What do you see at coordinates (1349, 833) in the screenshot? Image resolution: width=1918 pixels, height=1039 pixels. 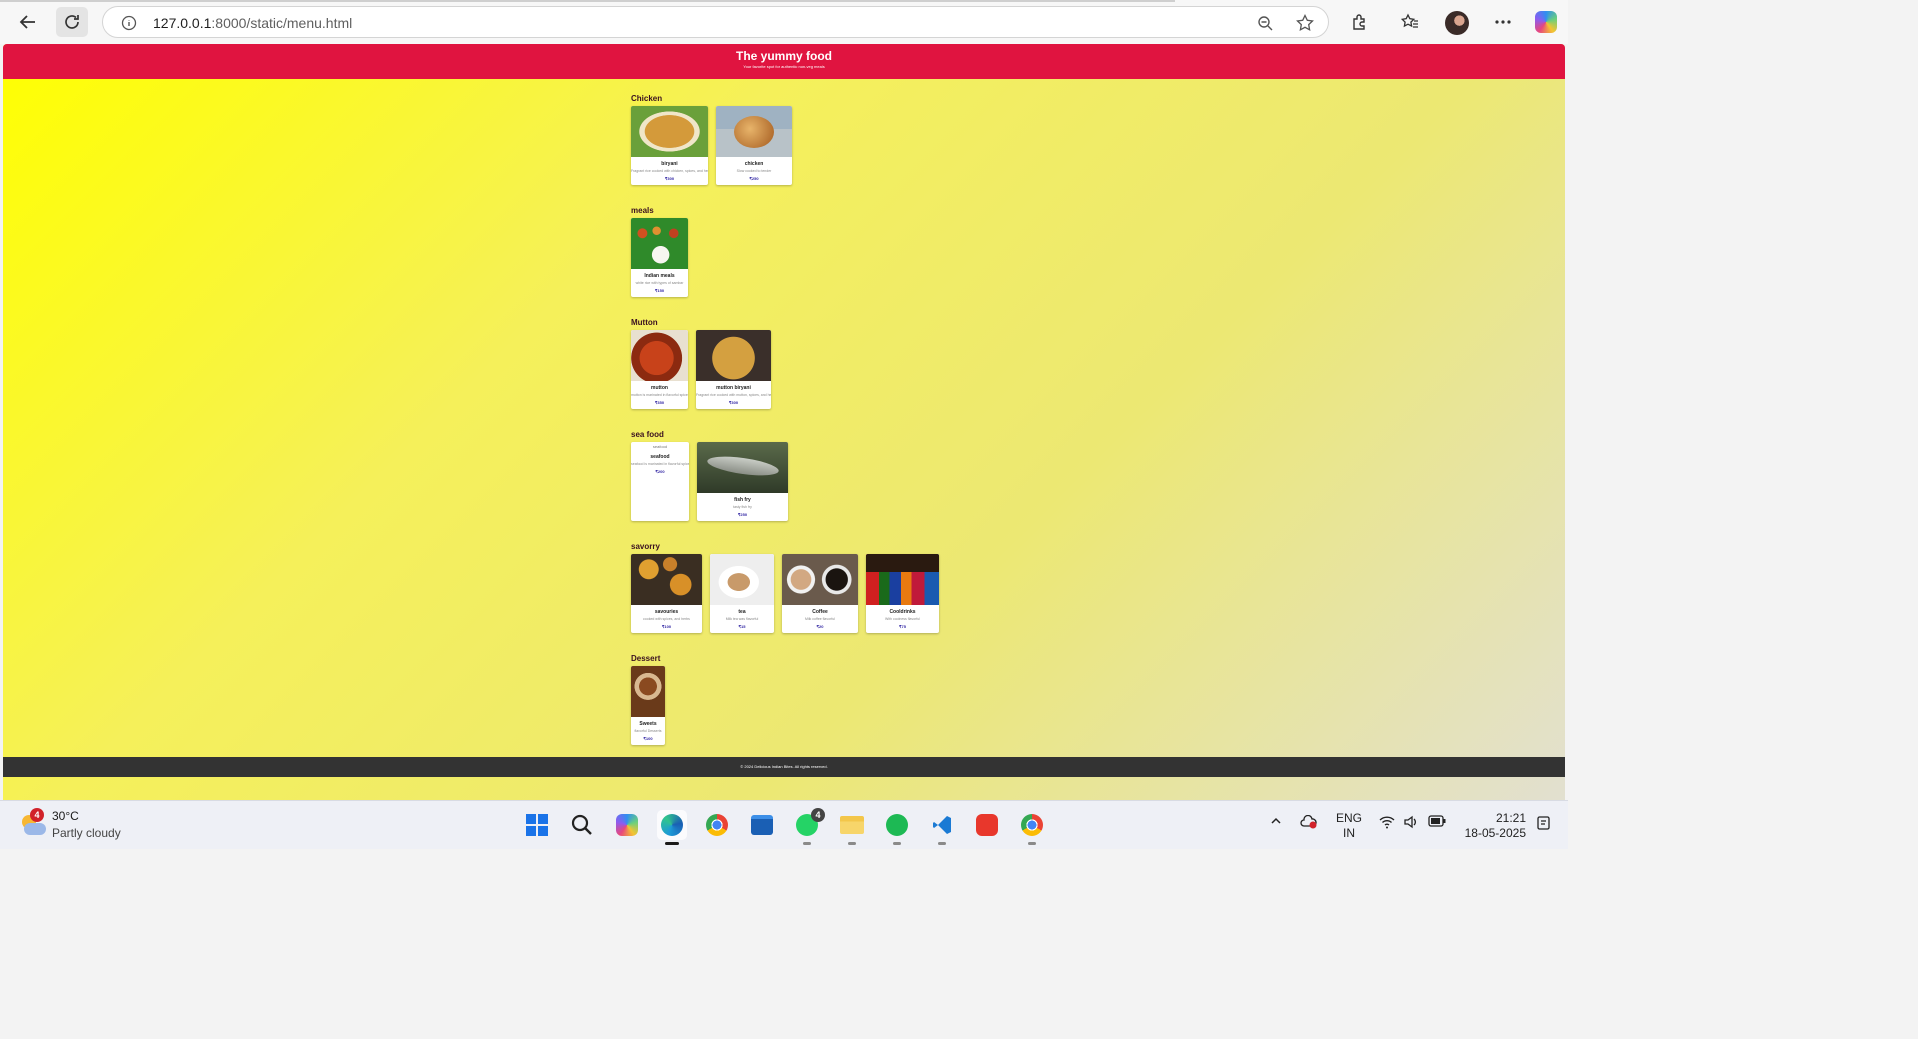 I see `region-code: IN` at bounding box center [1349, 833].